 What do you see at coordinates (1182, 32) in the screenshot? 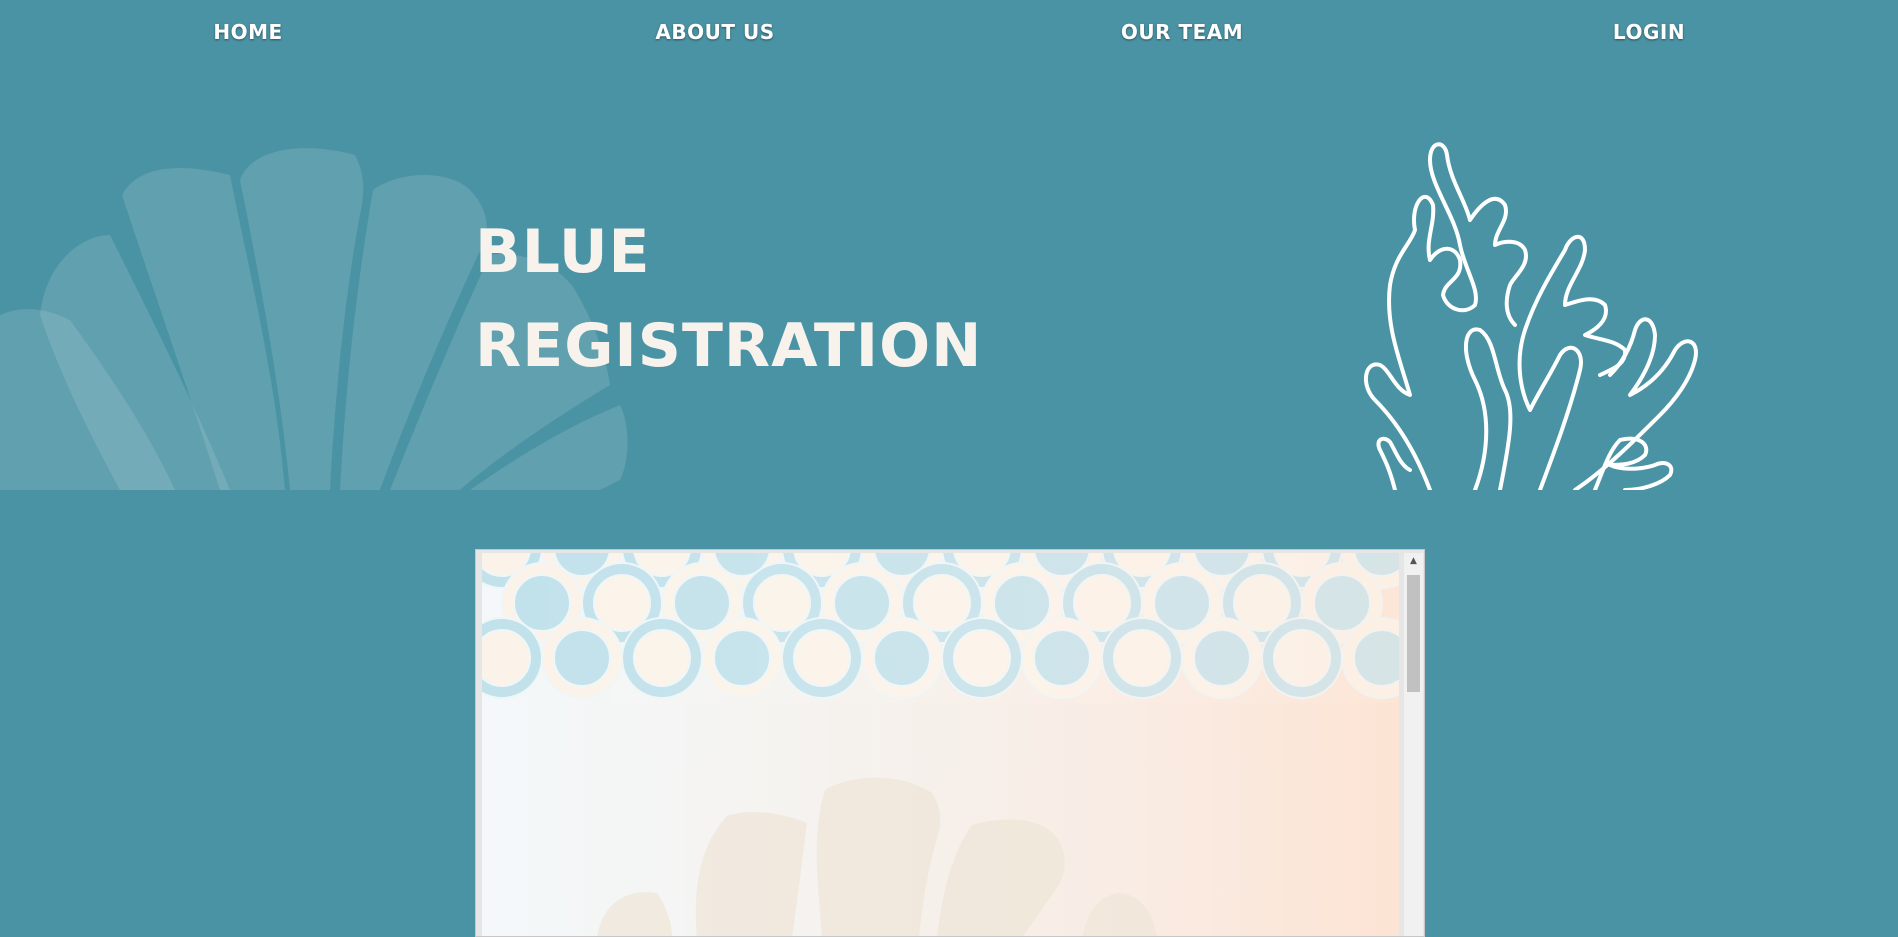
I see `nav-team-link: OUR TEAM` at bounding box center [1182, 32].